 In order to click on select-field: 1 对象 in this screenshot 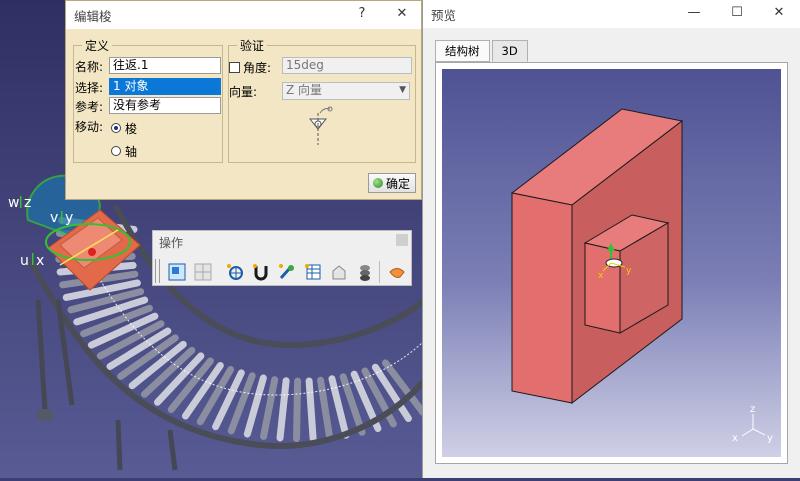, I will do `click(165, 86)`.